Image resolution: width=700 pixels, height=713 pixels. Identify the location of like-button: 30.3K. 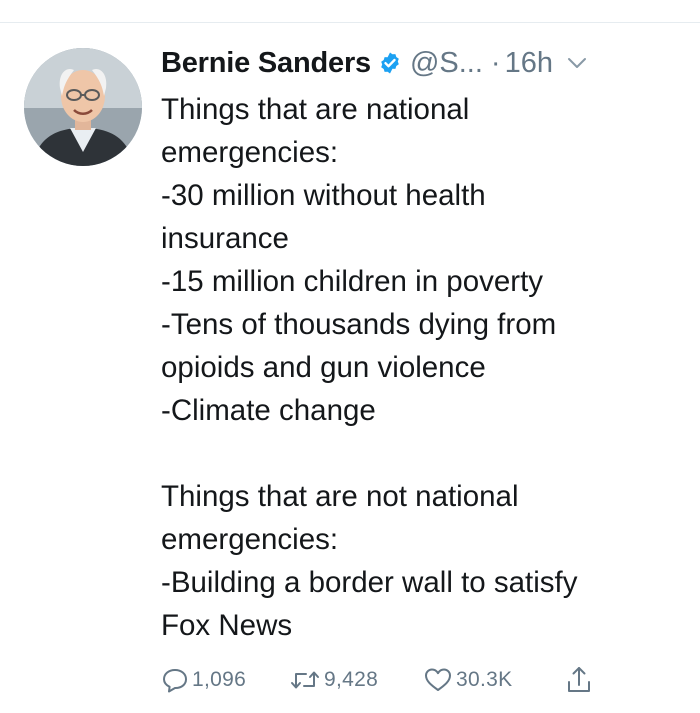
(494, 680).